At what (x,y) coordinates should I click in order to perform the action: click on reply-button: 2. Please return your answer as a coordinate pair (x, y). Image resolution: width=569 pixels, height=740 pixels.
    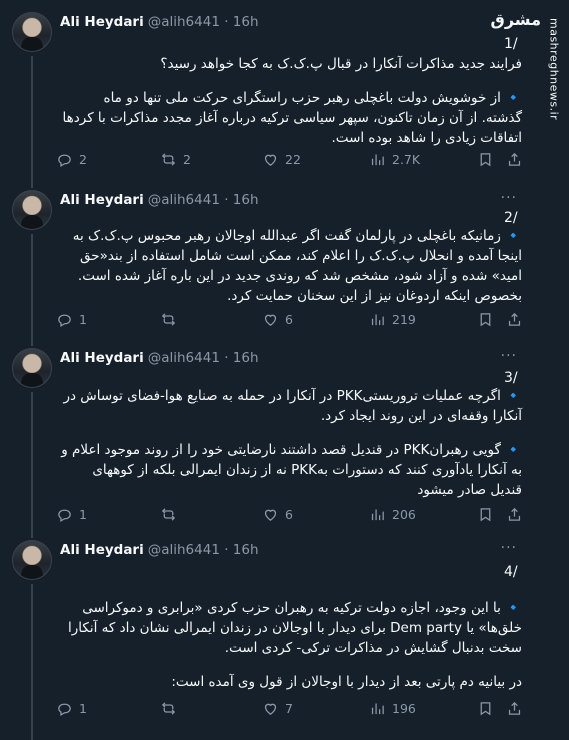
    Looking at the image, I should click on (71, 159).